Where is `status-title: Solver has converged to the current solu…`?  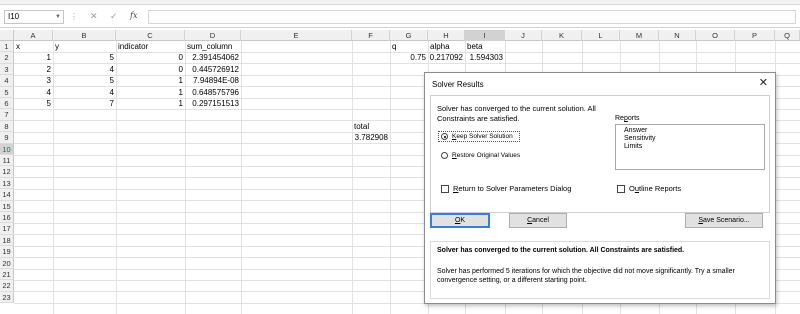 status-title: Solver has converged to the current solu… is located at coordinates (561, 250).